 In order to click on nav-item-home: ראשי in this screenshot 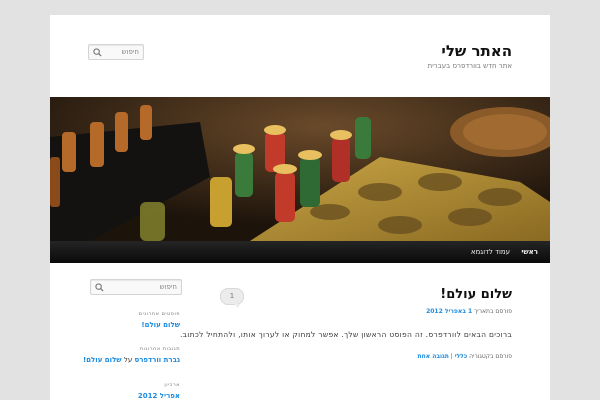, I will do `click(529, 252)`.